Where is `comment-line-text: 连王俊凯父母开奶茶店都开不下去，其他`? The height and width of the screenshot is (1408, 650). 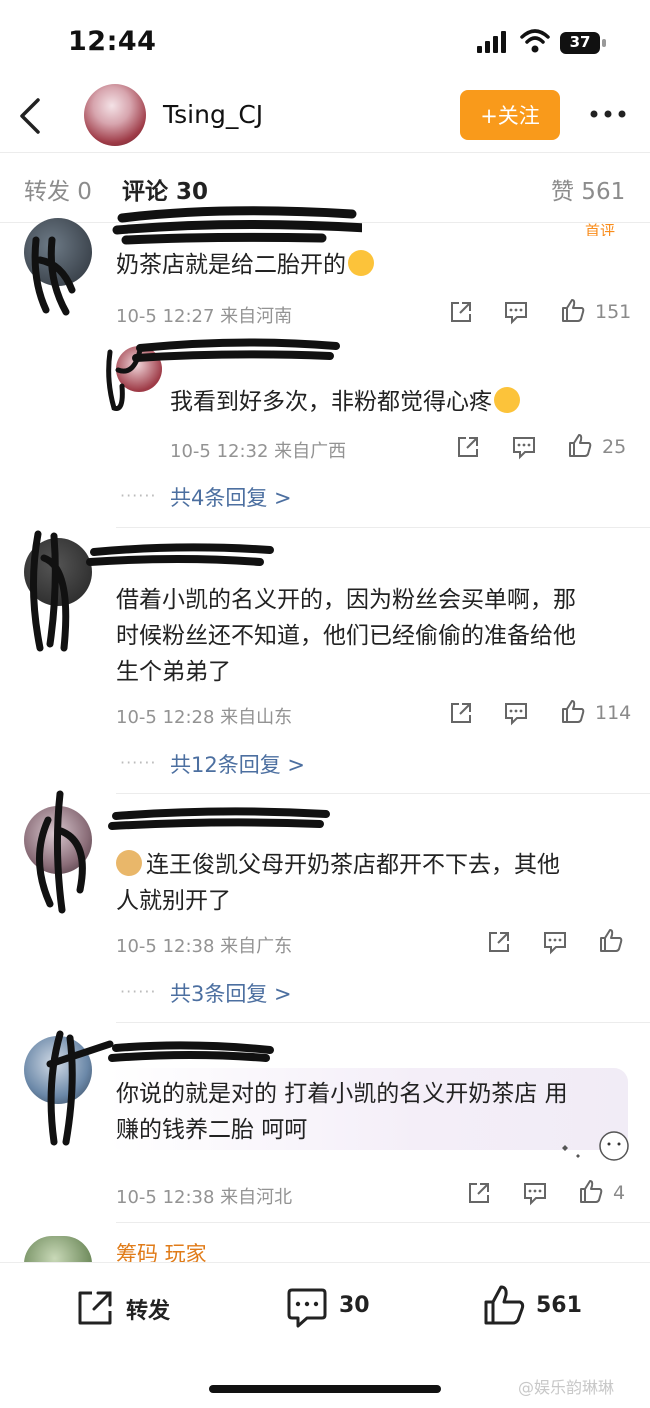
comment-line-text: 连王俊凯父母开奶茶店都开不下去，其他 is located at coordinates (353, 865).